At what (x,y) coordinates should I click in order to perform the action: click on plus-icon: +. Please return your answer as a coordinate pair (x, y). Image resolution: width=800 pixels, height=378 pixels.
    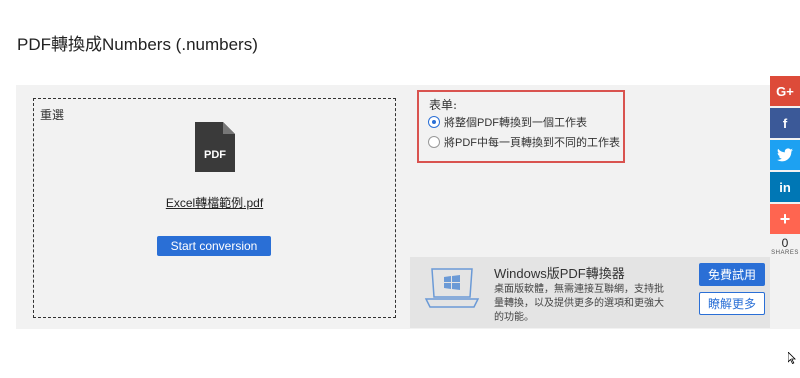
    Looking at the image, I should click on (785, 218).